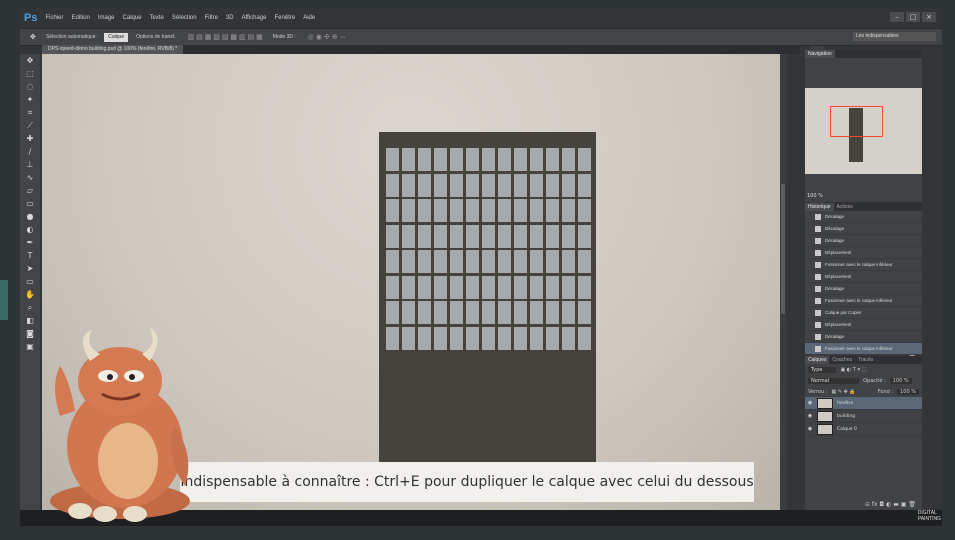 The height and width of the screenshot is (540, 955). What do you see at coordinates (327, 37) in the screenshot?
I see `3d-icons: ◎ ◉ ✣ ⊕ ⇔` at bounding box center [327, 37].